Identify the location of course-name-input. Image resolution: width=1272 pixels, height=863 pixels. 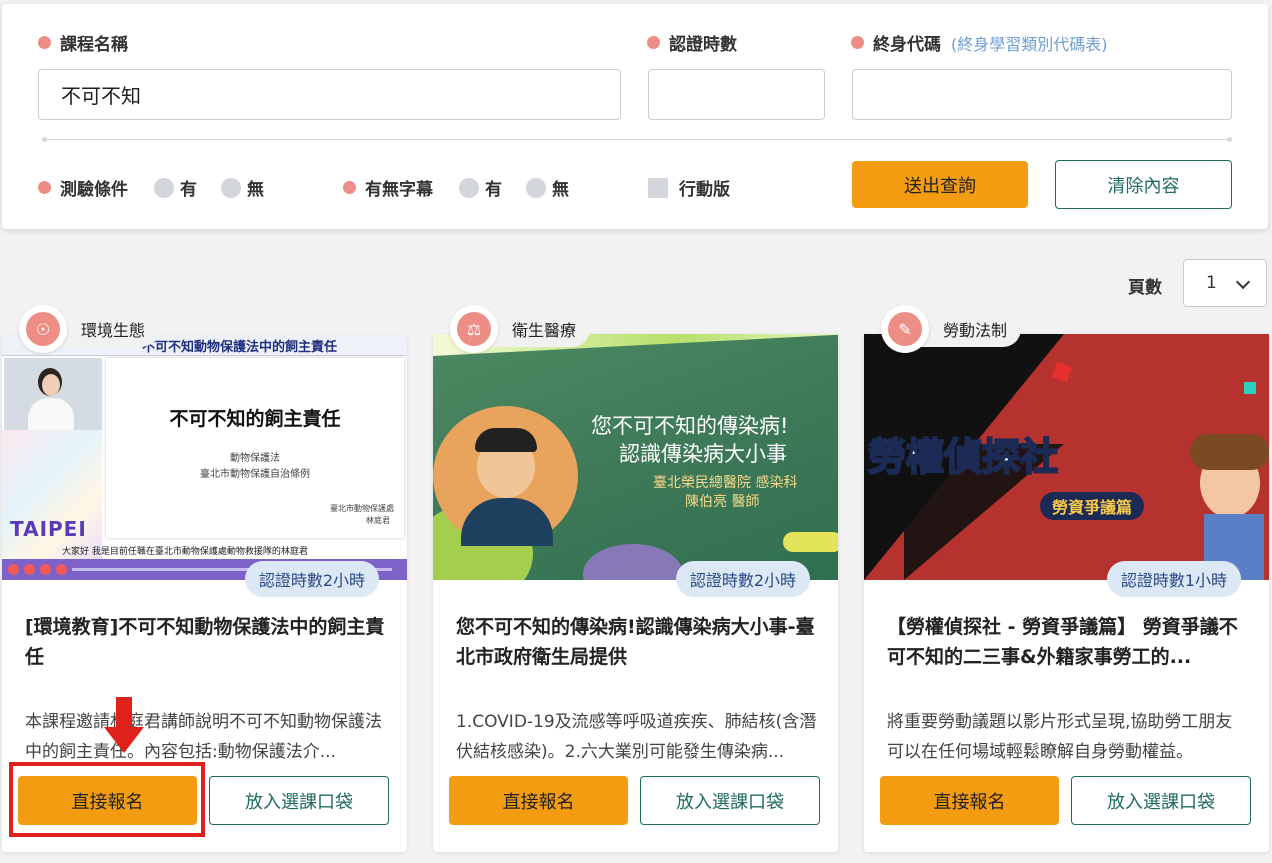
(329, 94).